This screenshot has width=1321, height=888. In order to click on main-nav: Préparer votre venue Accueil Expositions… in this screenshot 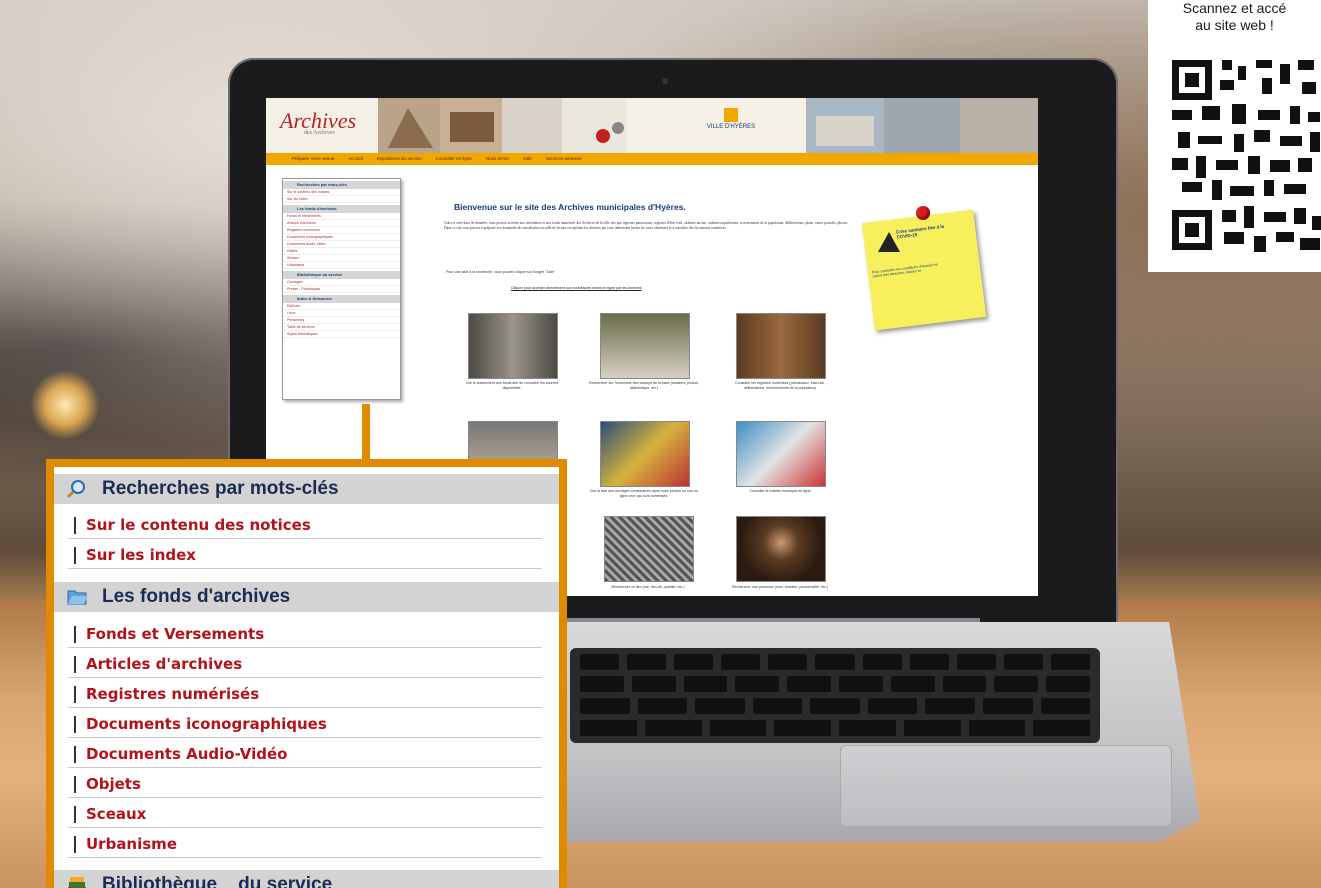, I will do `click(652, 159)`.